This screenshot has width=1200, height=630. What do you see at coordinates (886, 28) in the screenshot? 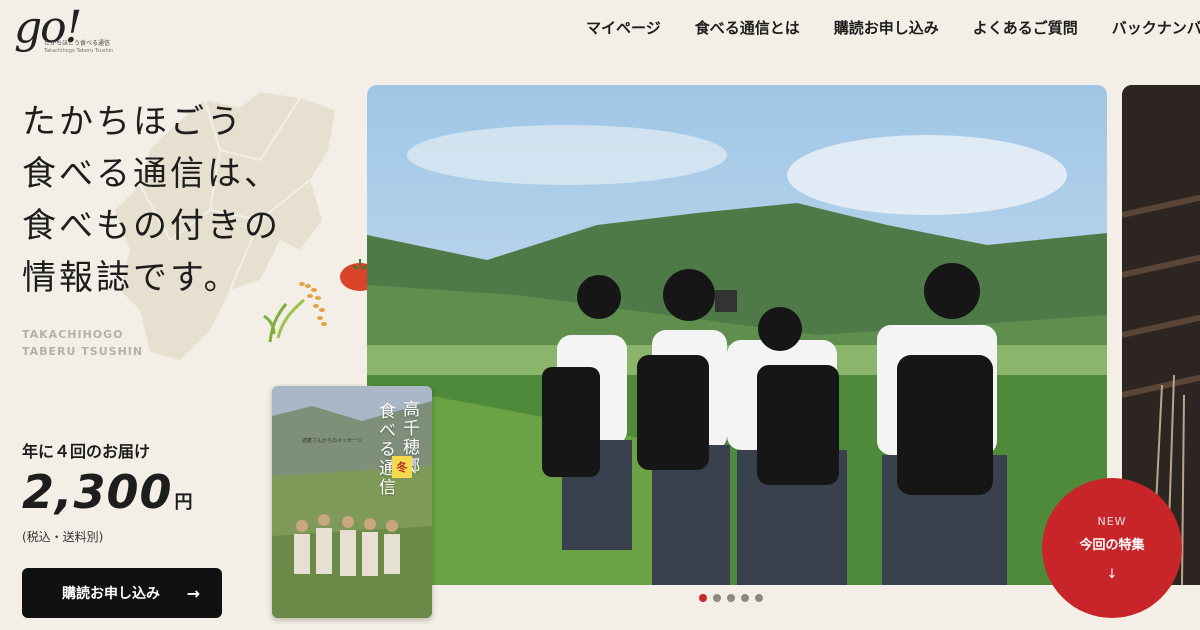
I see `nav-subscribe: 購読お申し込み` at bounding box center [886, 28].